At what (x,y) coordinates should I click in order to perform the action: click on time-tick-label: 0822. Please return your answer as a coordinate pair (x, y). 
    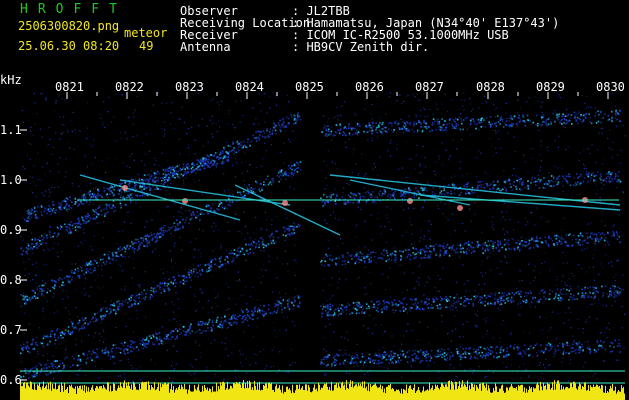
    Looking at the image, I should click on (129, 87).